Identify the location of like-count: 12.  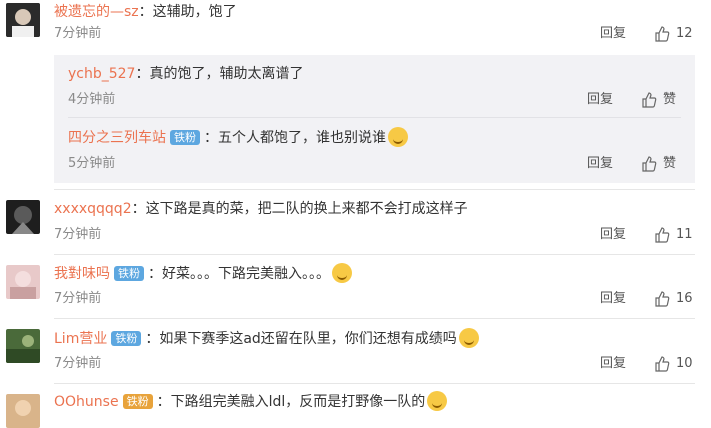
(684, 33).